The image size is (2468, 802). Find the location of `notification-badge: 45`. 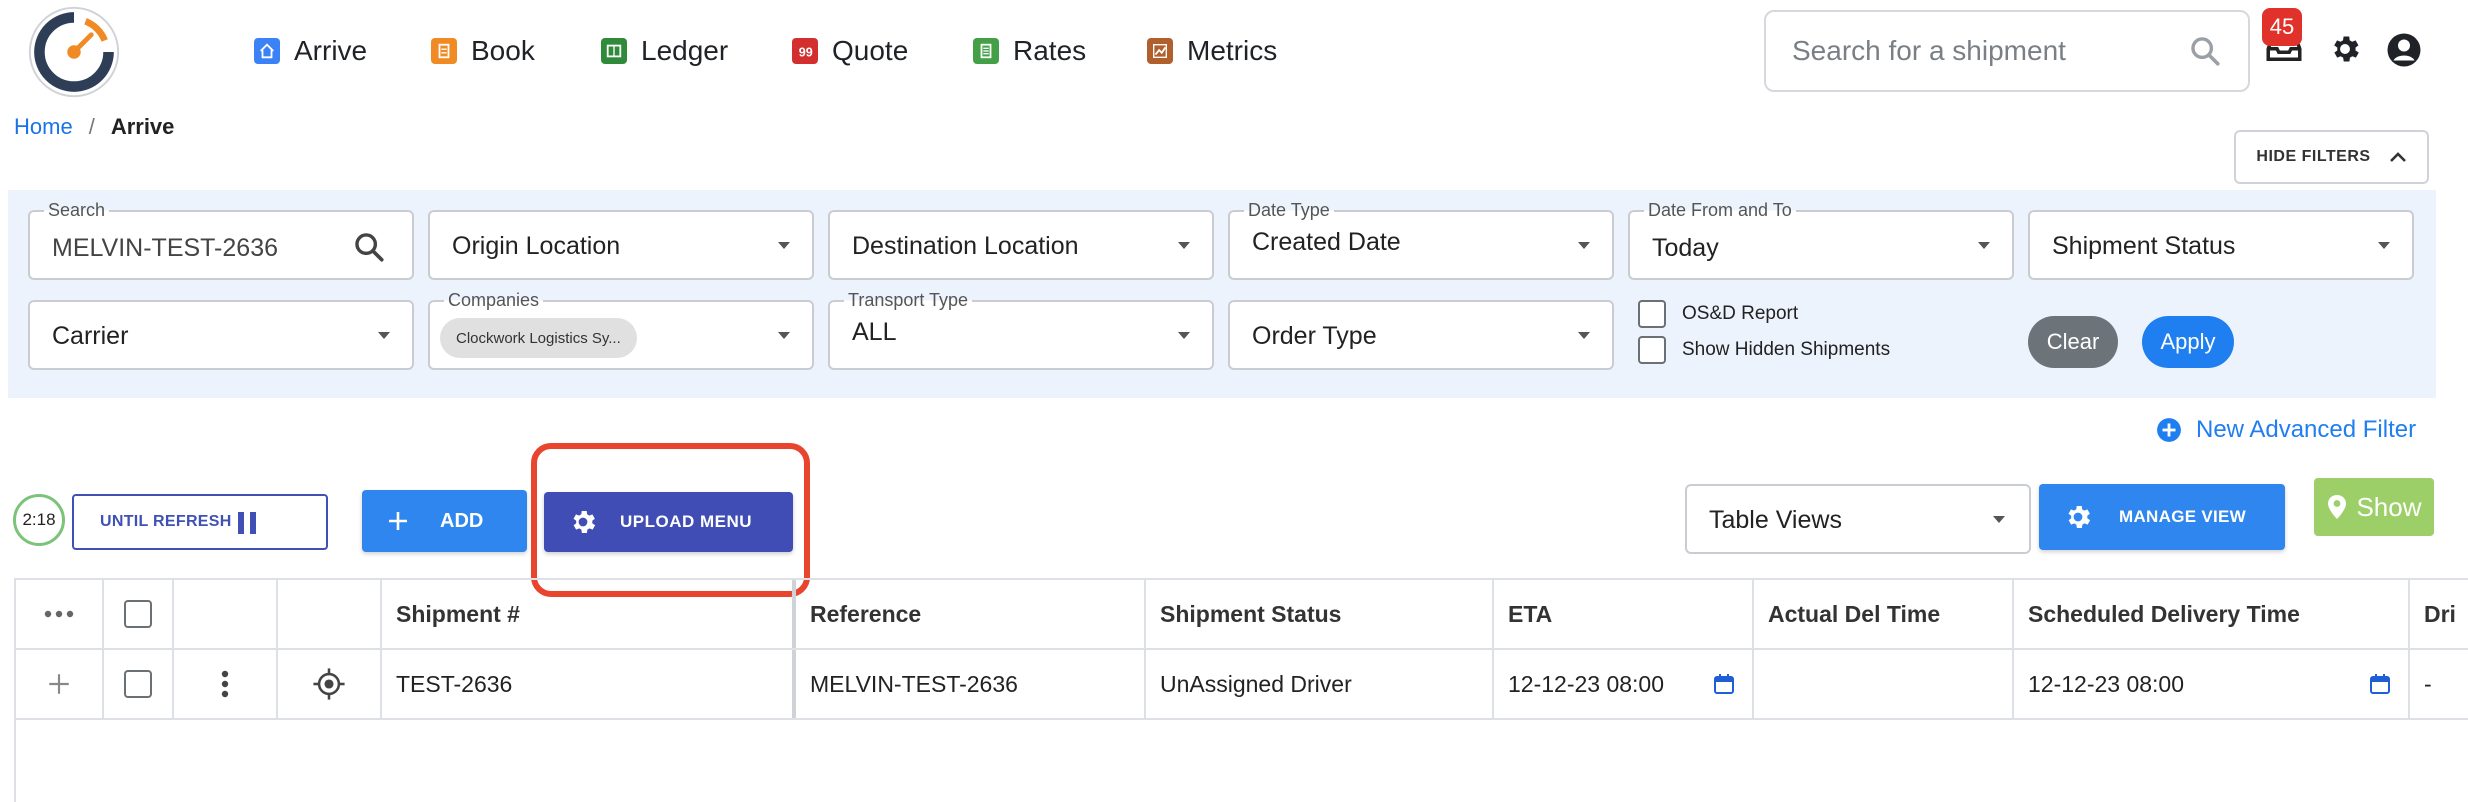

notification-badge: 45 is located at coordinates (2282, 27).